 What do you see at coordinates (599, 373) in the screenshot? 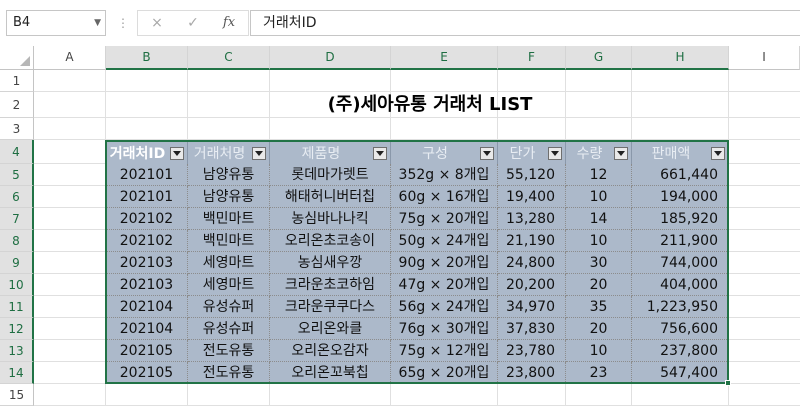
I see `table-cell: 23` at bounding box center [599, 373].